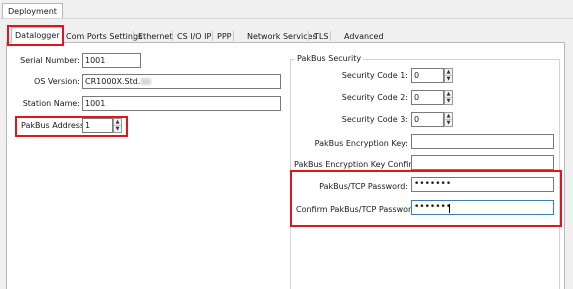 This screenshot has height=289, width=573. What do you see at coordinates (181, 103) in the screenshot?
I see `station-name-field: 1001` at bounding box center [181, 103].